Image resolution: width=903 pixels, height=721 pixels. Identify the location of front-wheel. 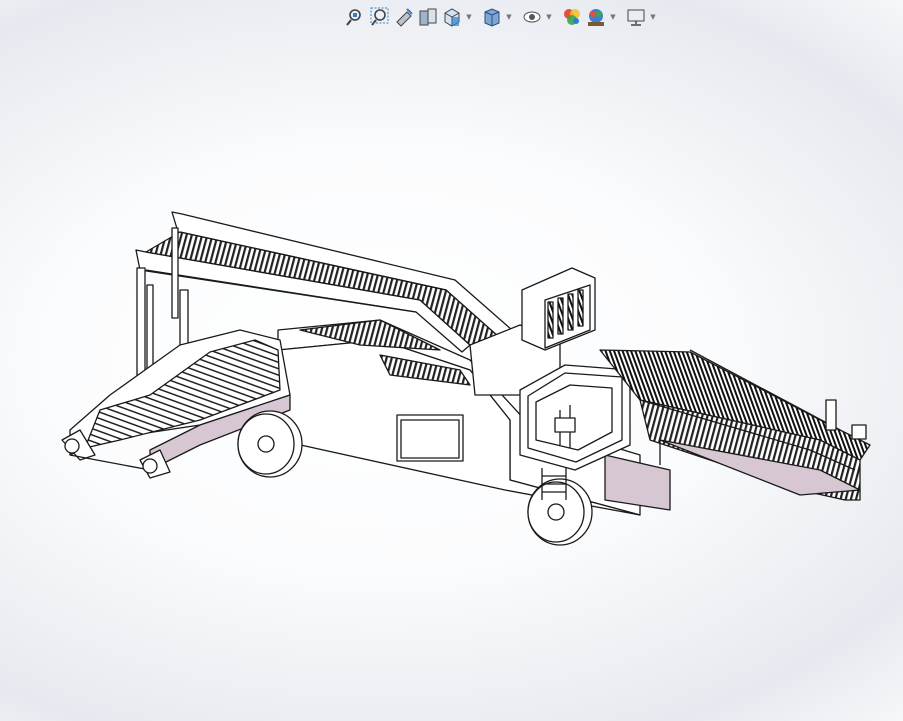
(270, 444).